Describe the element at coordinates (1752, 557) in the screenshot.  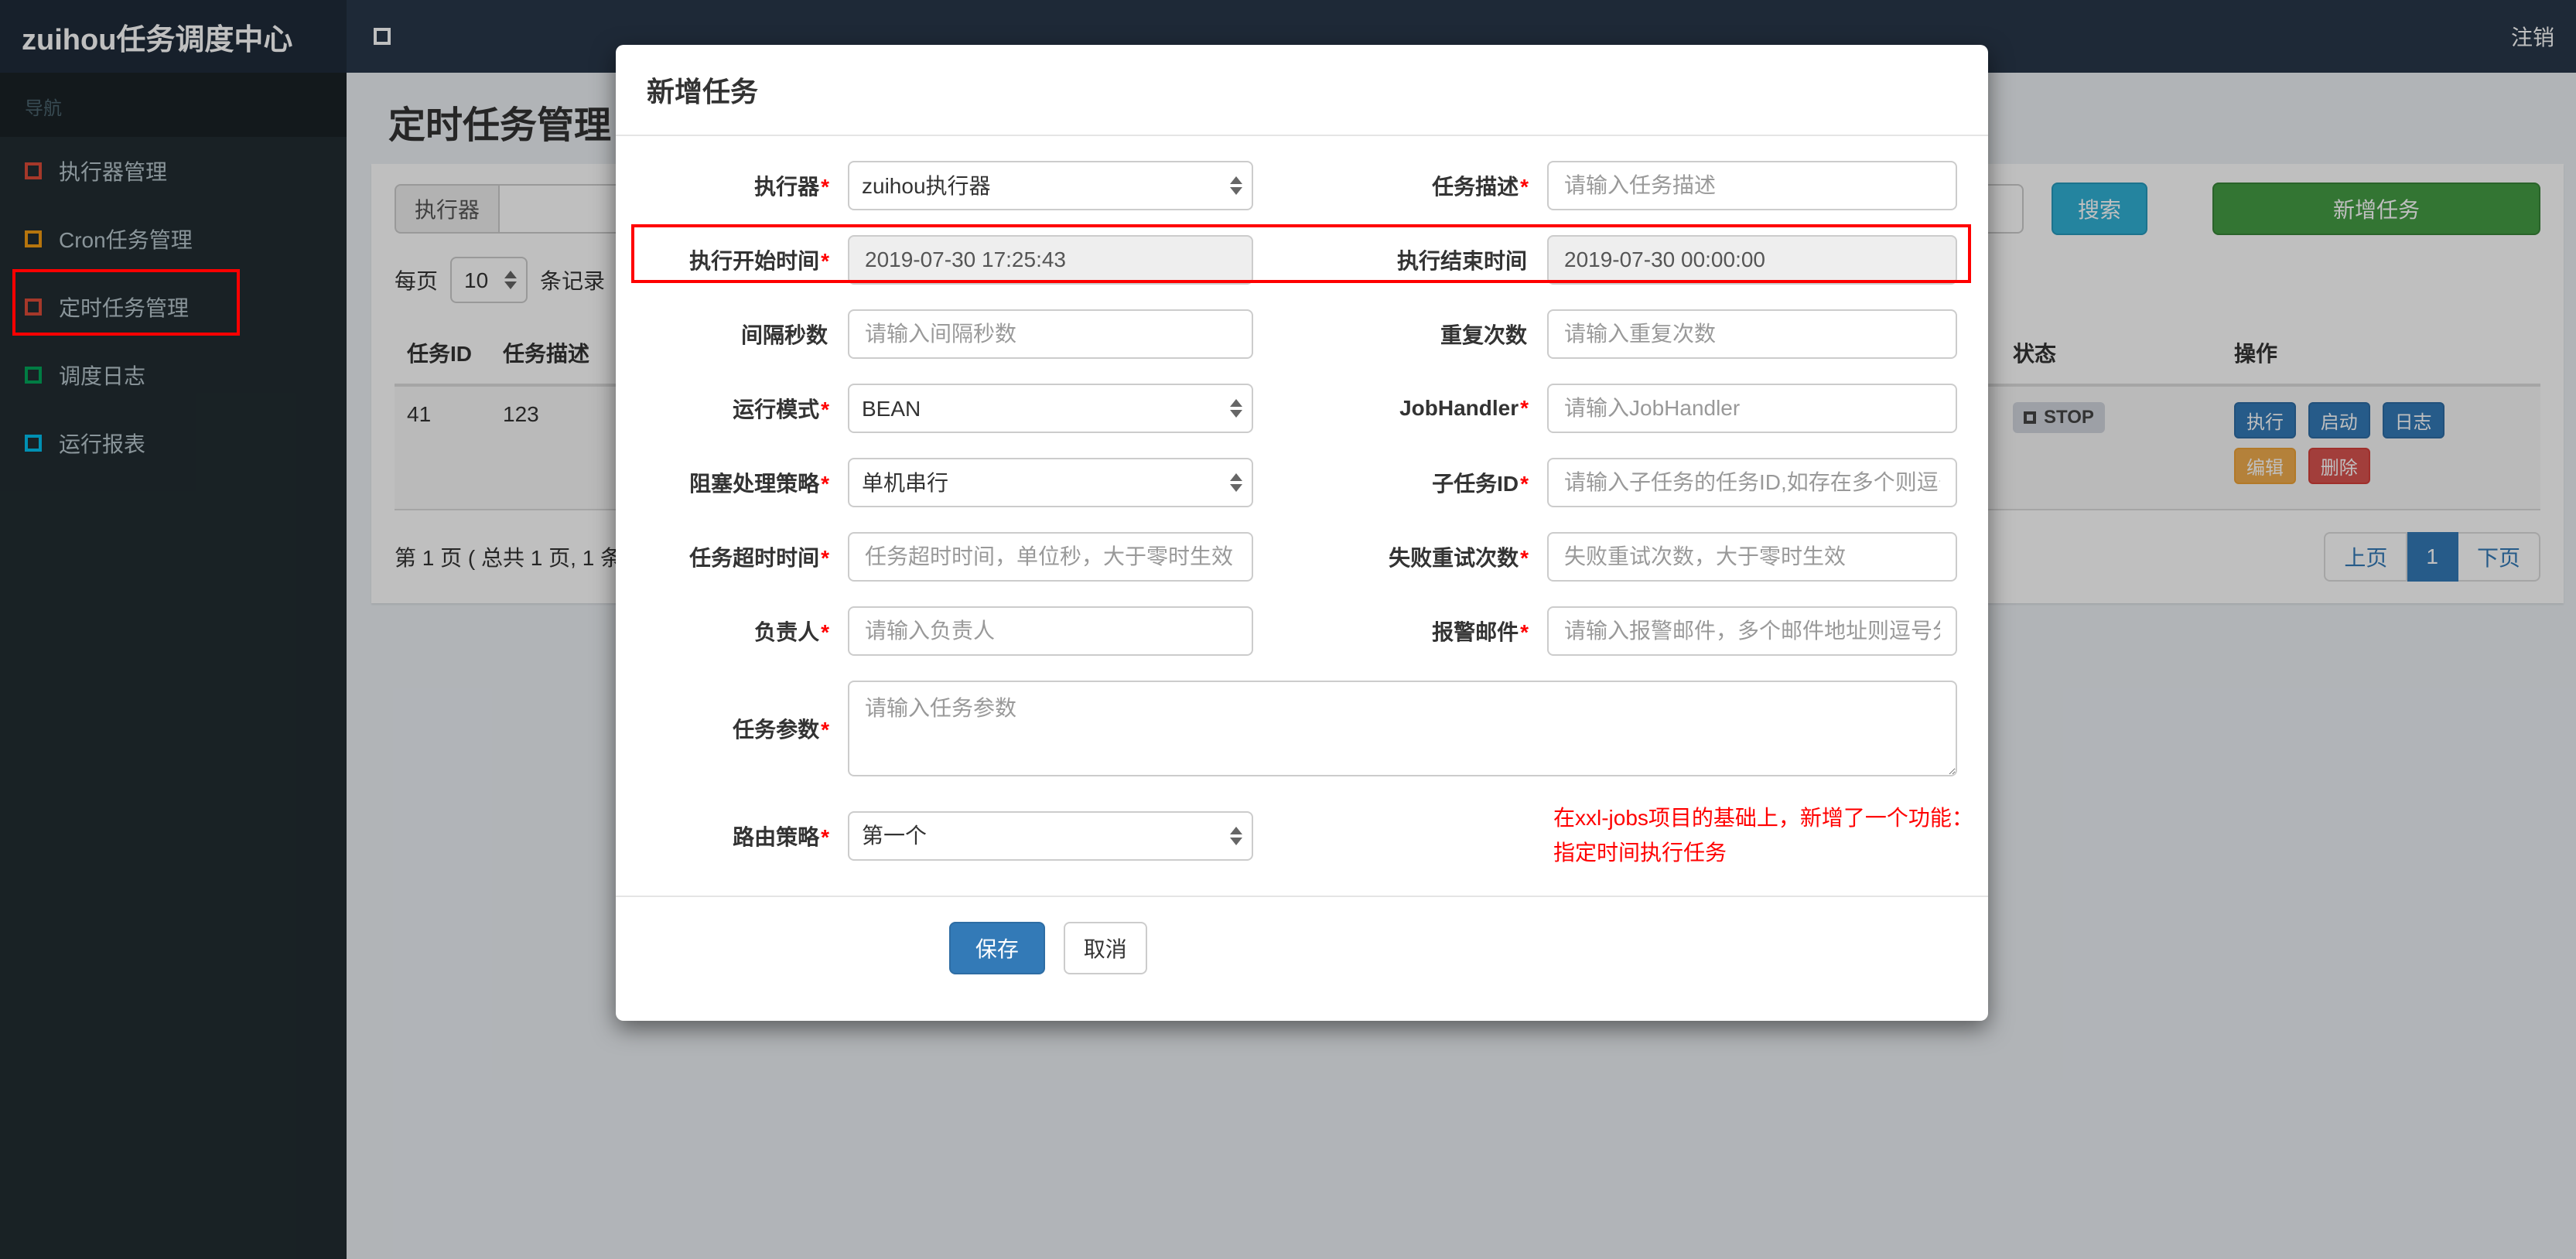
I see `fail-retry-input` at that location.